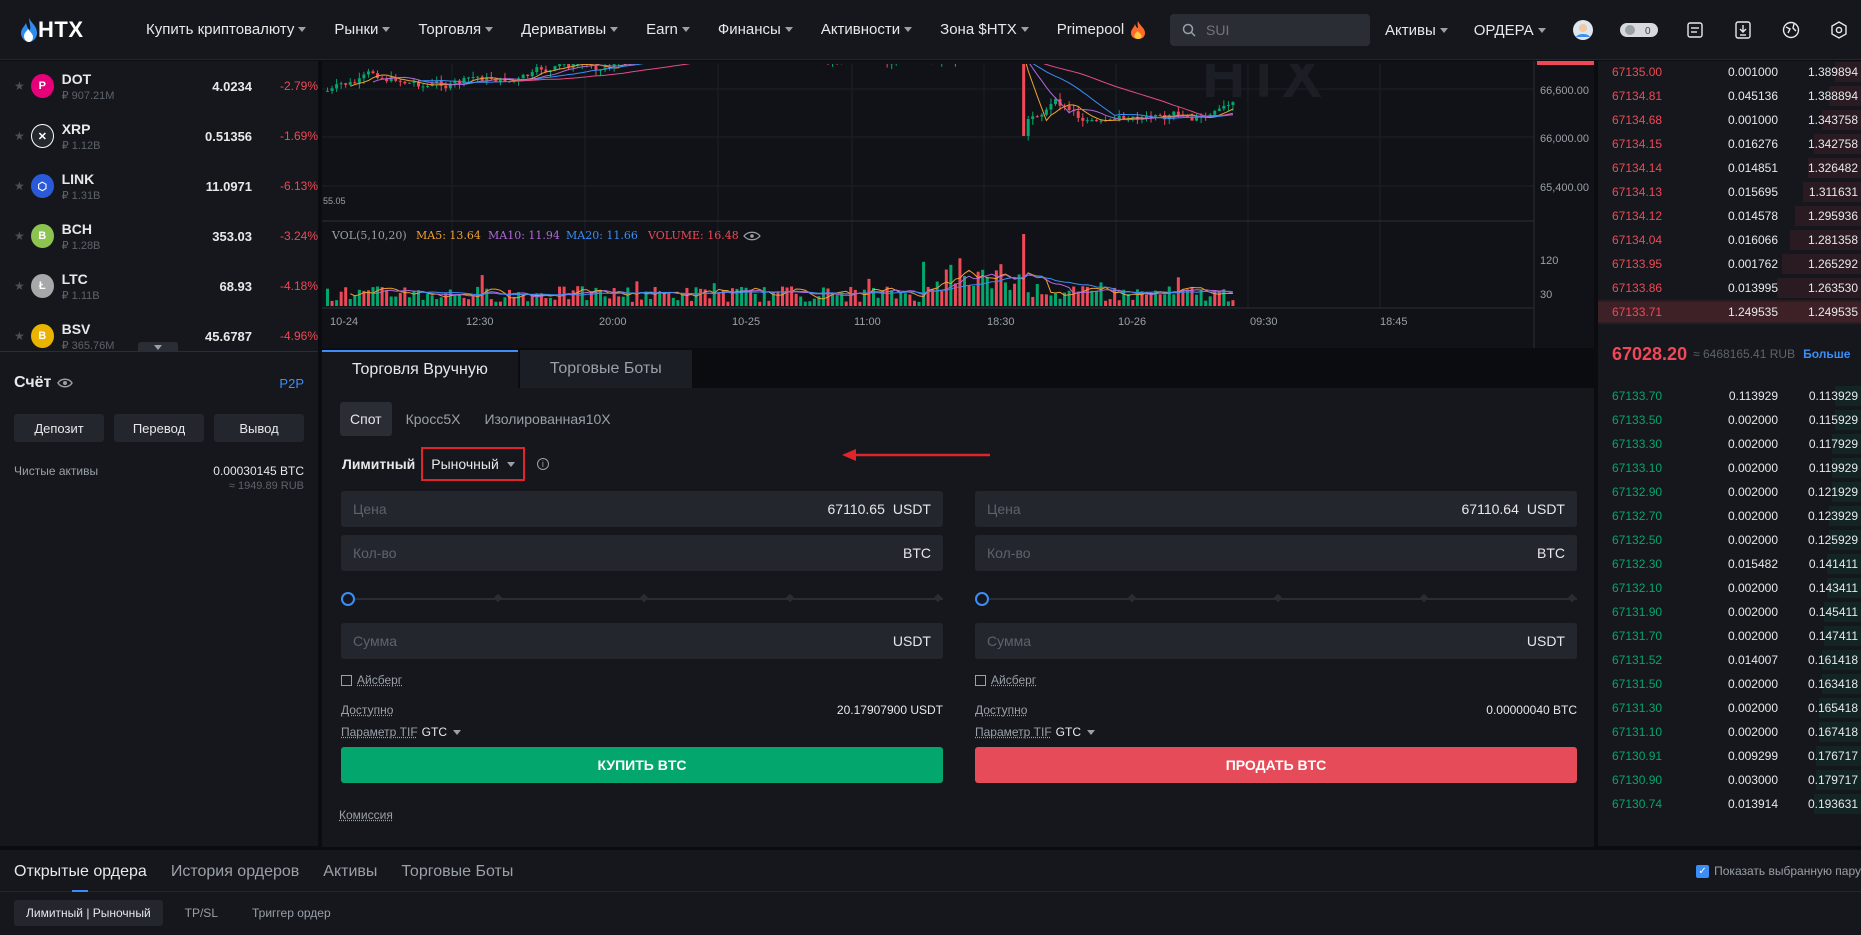 This screenshot has height=935, width=1861. What do you see at coordinates (1102, 29) in the screenshot?
I see `nav-primepool: Primepool` at bounding box center [1102, 29].